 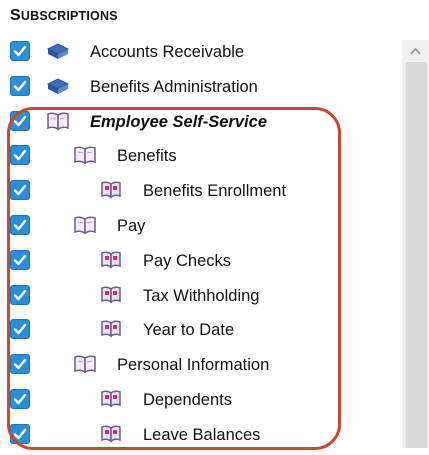 I want to click on tree-item: Benefits Administration, so click(x=200, y=90).